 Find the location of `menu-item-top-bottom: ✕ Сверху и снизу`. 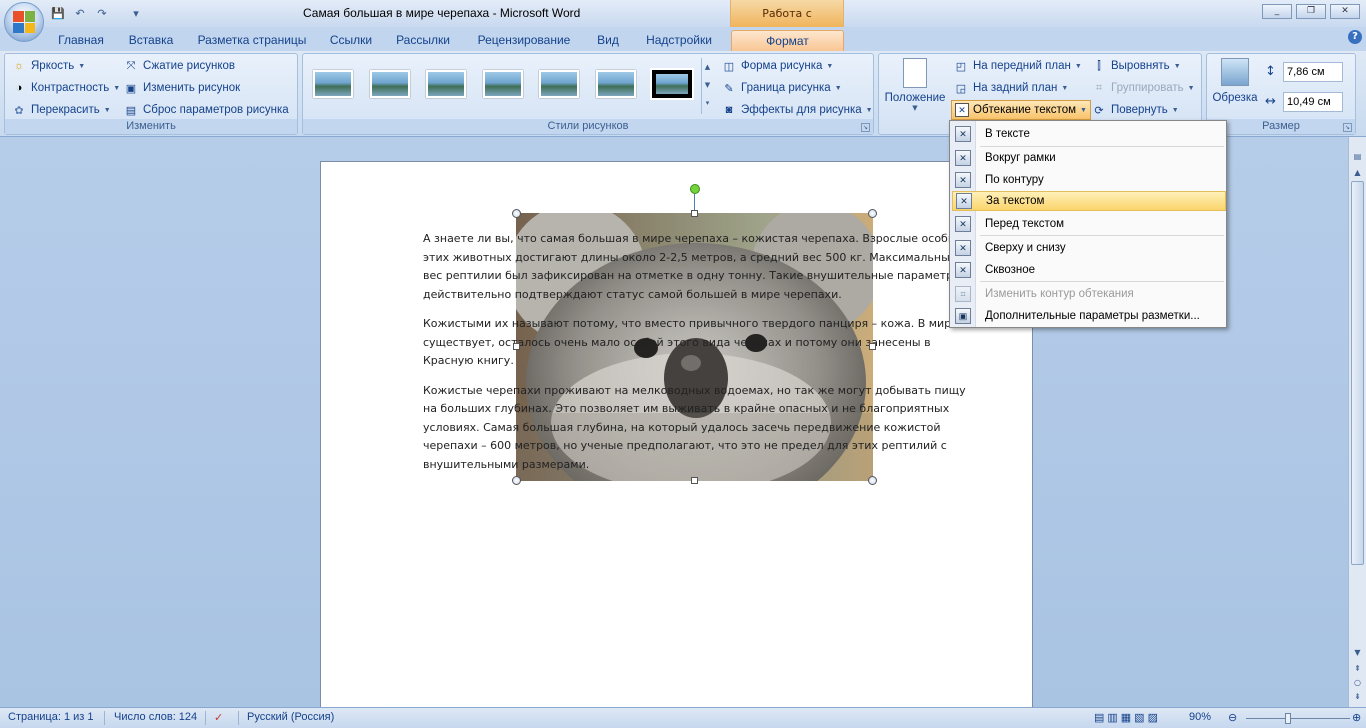

menu-item-top-bottom: ✕ Сверху и снизу is located at coordinates (1089, 248).